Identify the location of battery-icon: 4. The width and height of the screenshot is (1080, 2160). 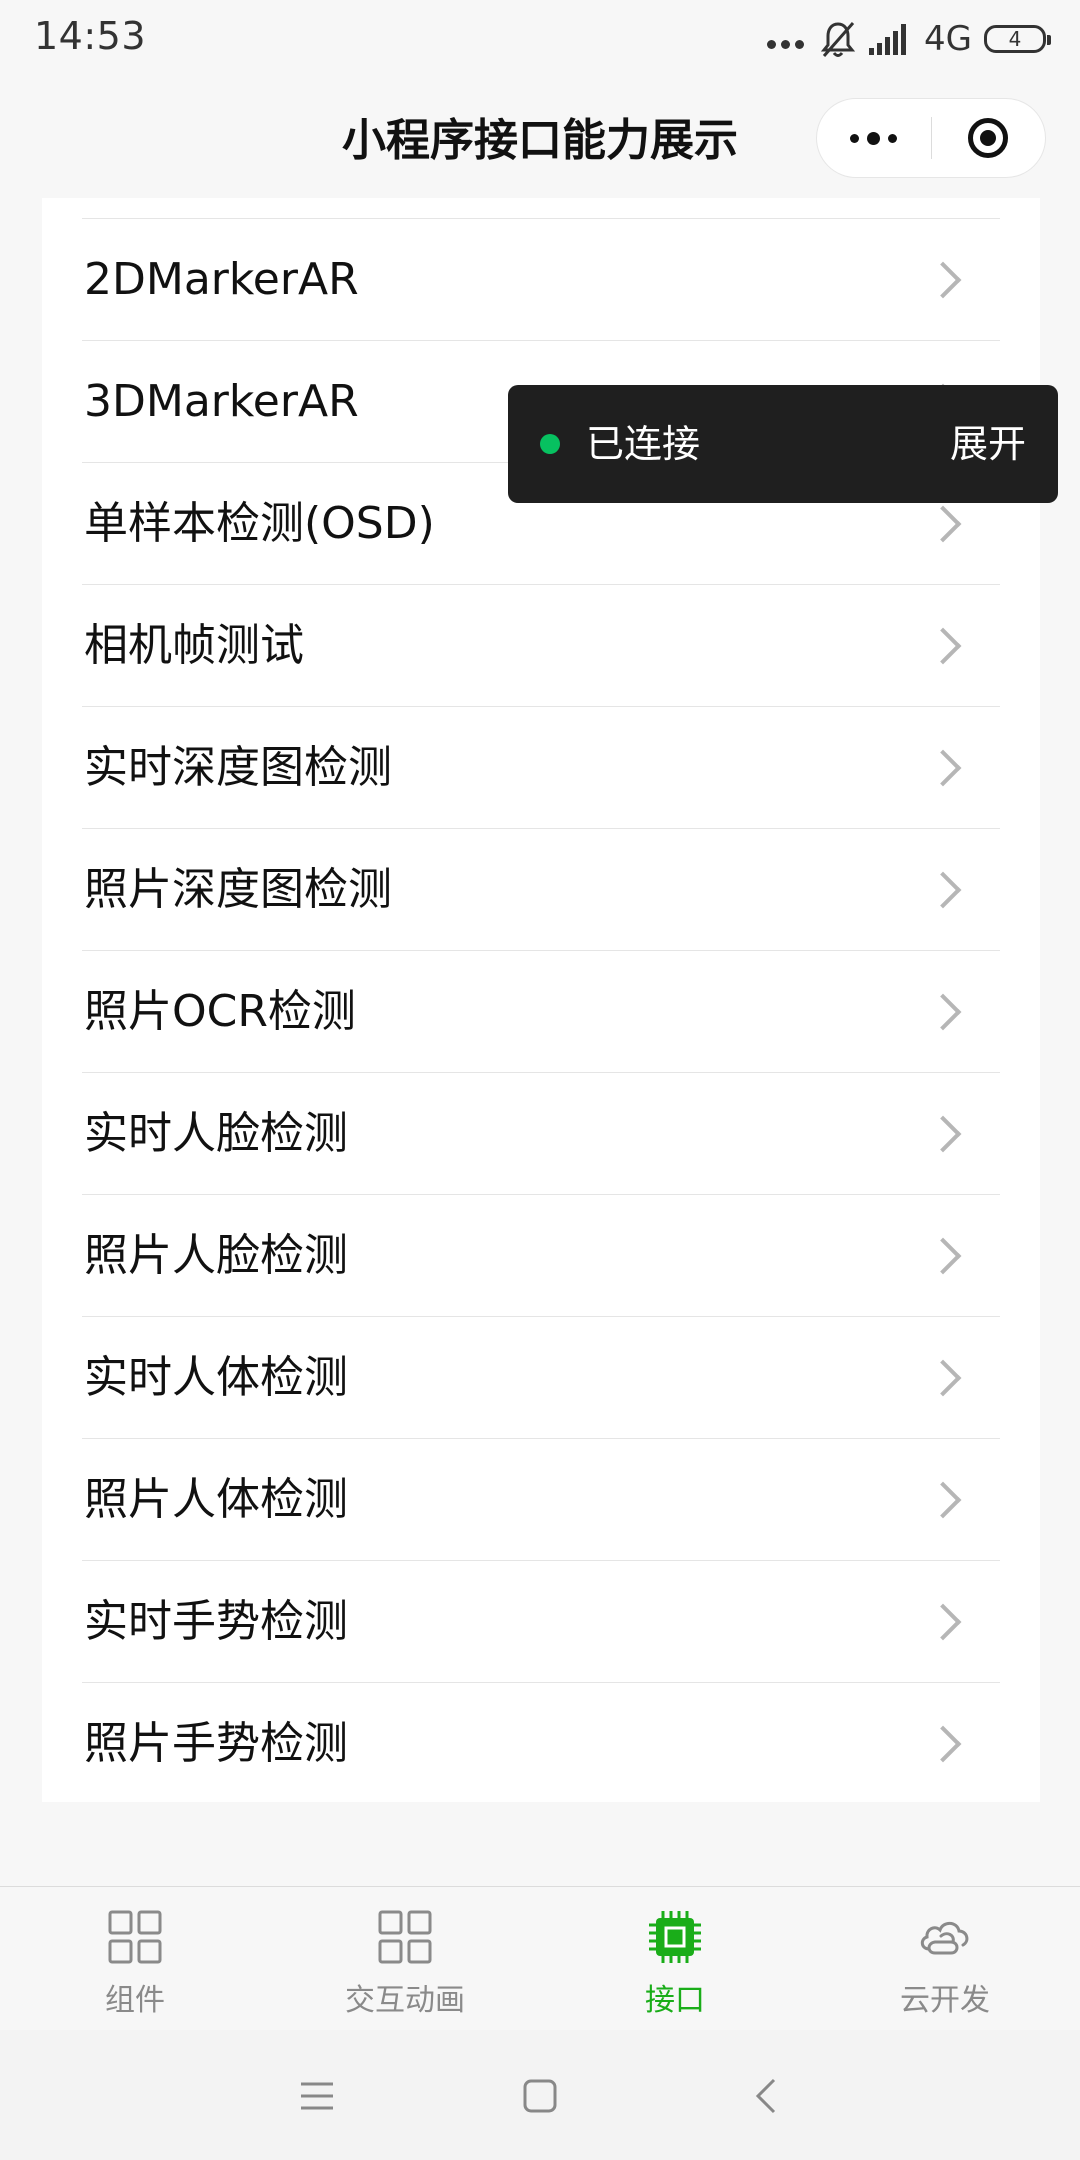
(1017, 39).